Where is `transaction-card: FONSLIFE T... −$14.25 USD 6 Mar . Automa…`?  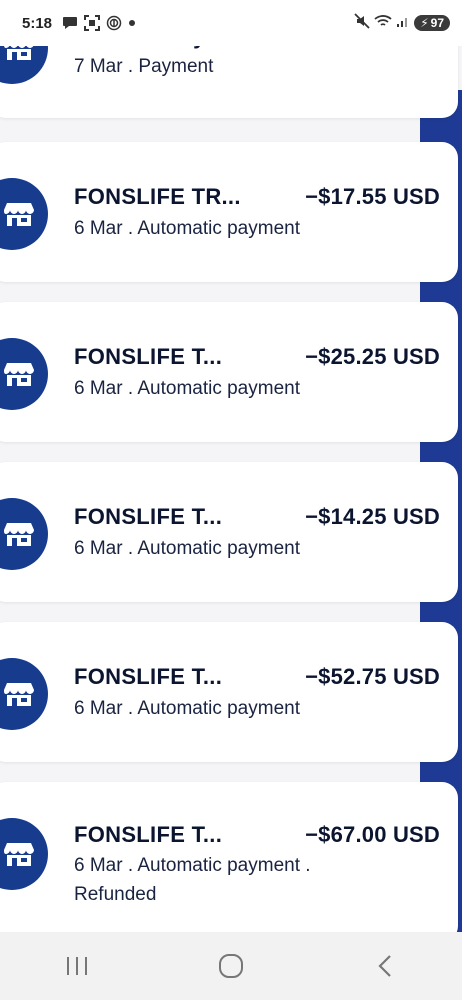 transaction-card: FONSLIFE T... −$14.25 USD 6 Mar . Automa… is located at coordinates (229, 532).